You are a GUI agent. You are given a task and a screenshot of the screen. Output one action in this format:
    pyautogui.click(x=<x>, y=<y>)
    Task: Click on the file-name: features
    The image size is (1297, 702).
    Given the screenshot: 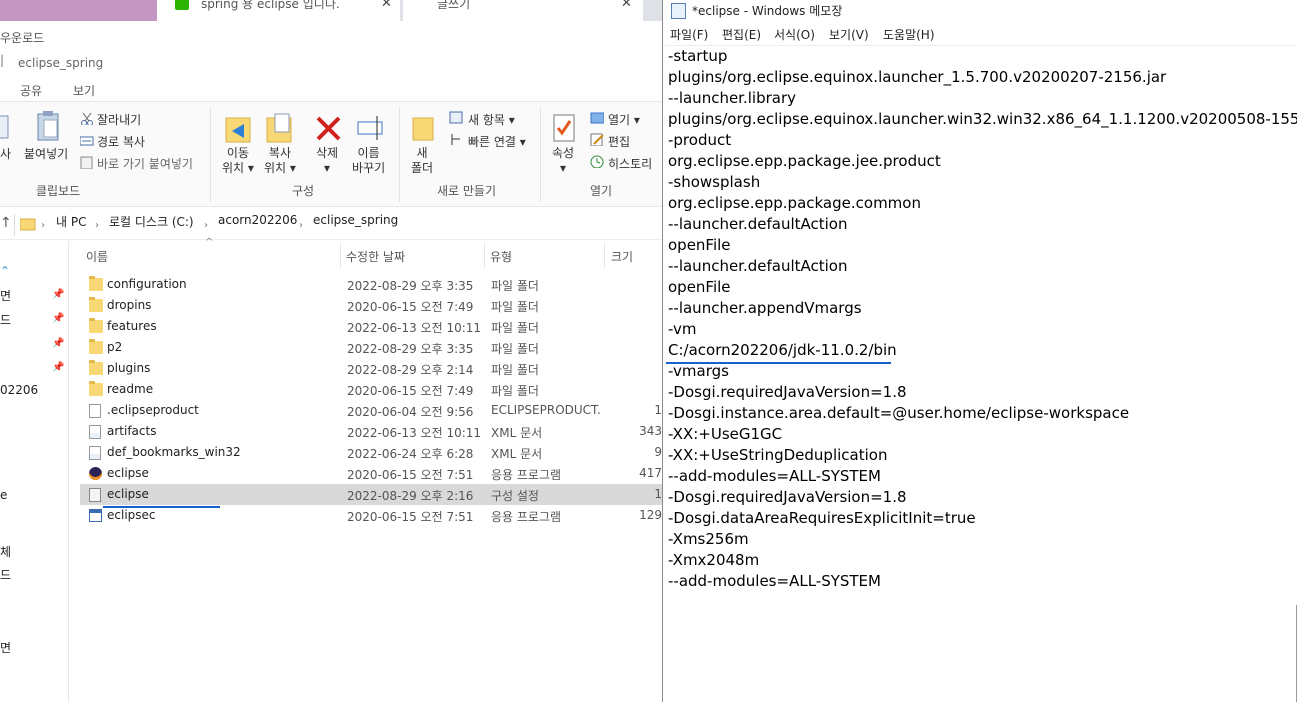 What is the action you would take?
    pyautogui.click(x=132, y=326)
    